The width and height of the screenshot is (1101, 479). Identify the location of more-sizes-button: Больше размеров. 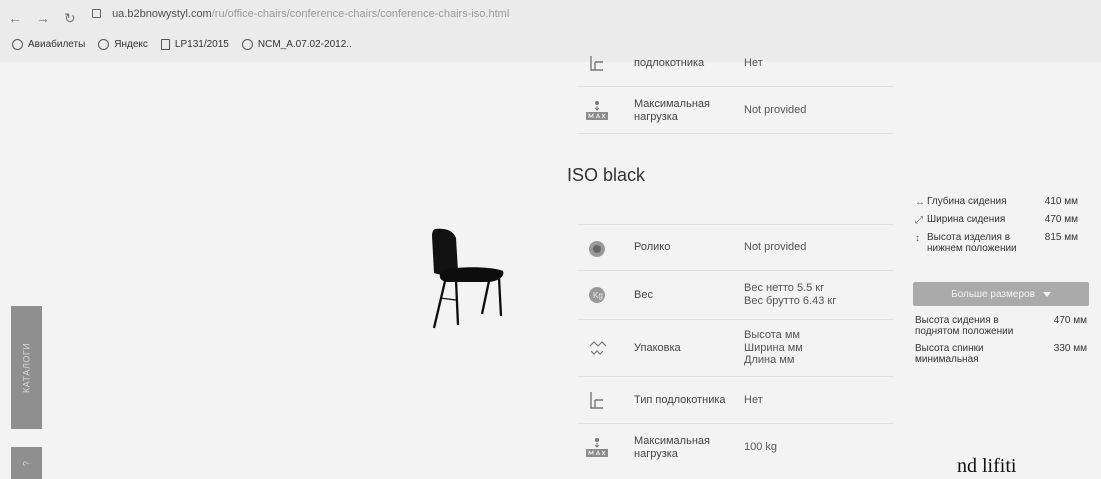
(1001, 294).